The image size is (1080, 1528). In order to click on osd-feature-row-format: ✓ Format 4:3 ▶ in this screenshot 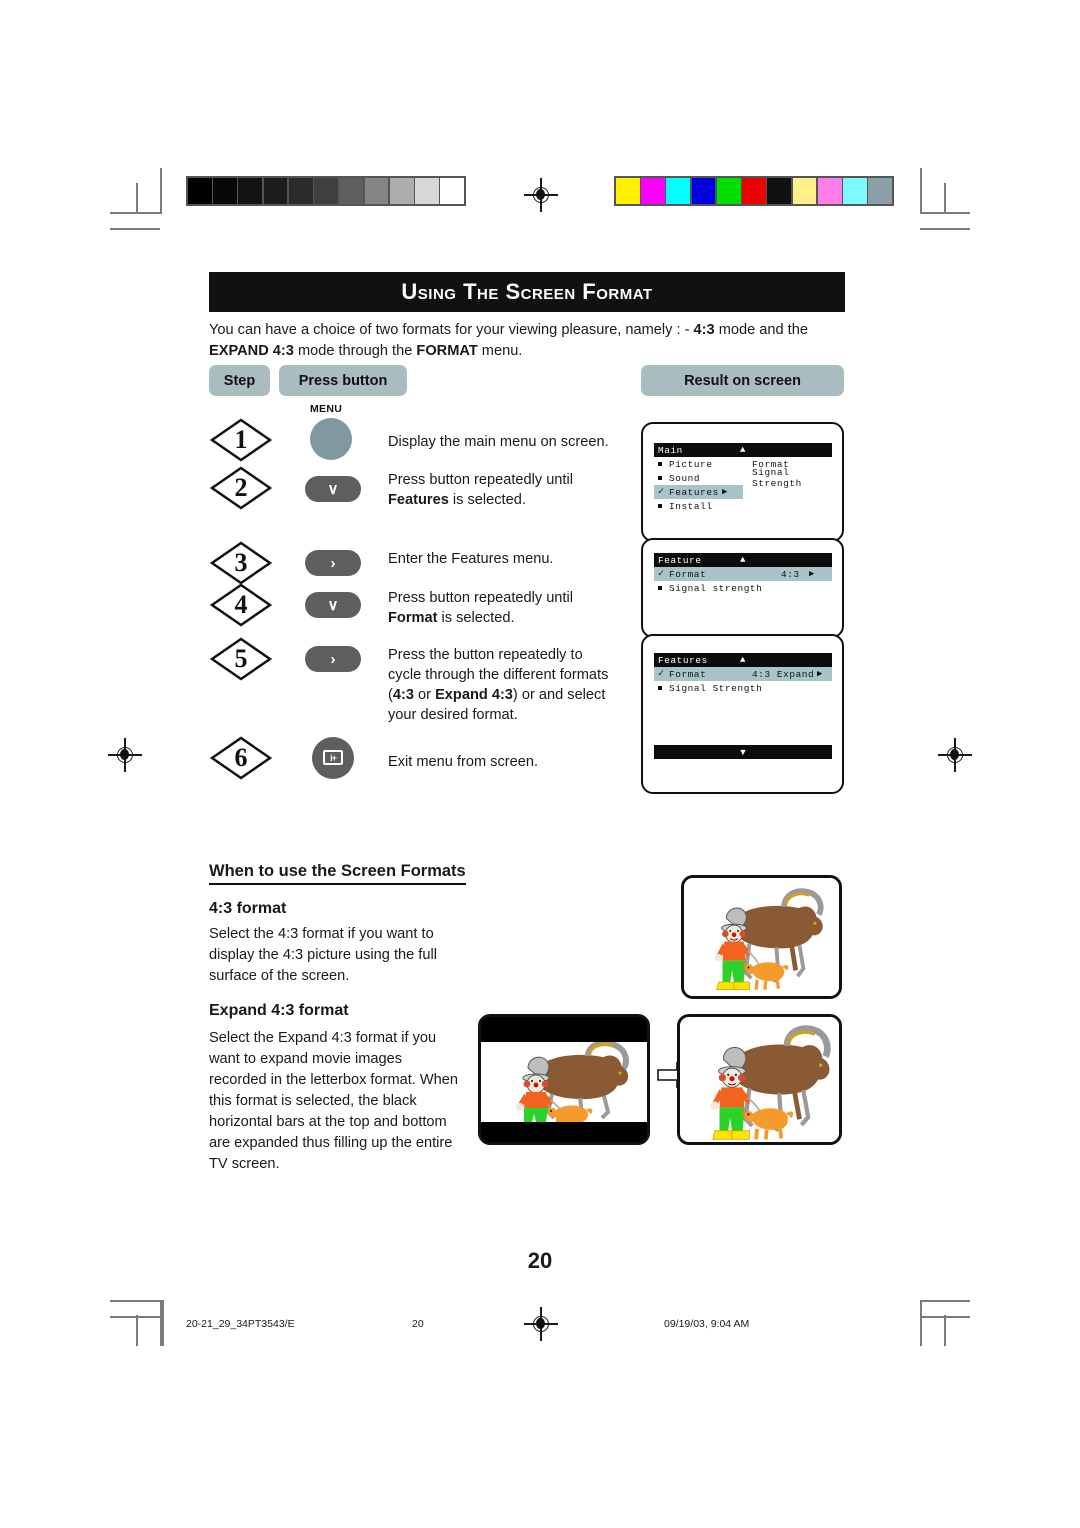, I will do `click(743, 574)`.